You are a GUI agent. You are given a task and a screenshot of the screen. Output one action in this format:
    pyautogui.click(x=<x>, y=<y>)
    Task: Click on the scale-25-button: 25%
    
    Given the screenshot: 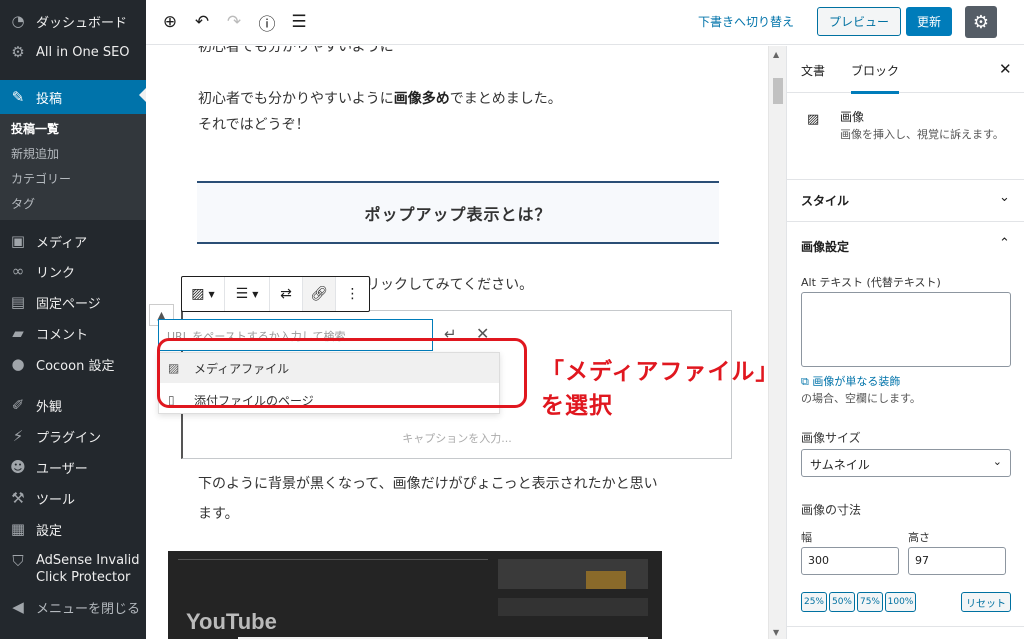 What is the action you would take?
    pyautogui.click(x=814, y=602)
    